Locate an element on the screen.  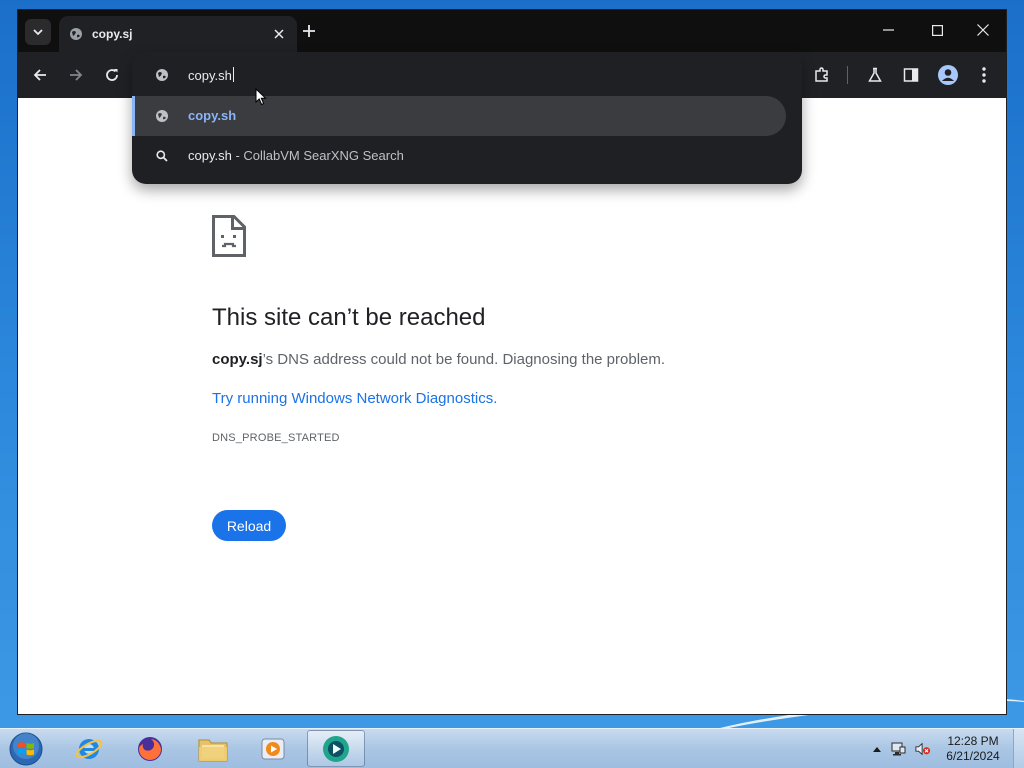
flask-icon is located at coordinates (875, 74).